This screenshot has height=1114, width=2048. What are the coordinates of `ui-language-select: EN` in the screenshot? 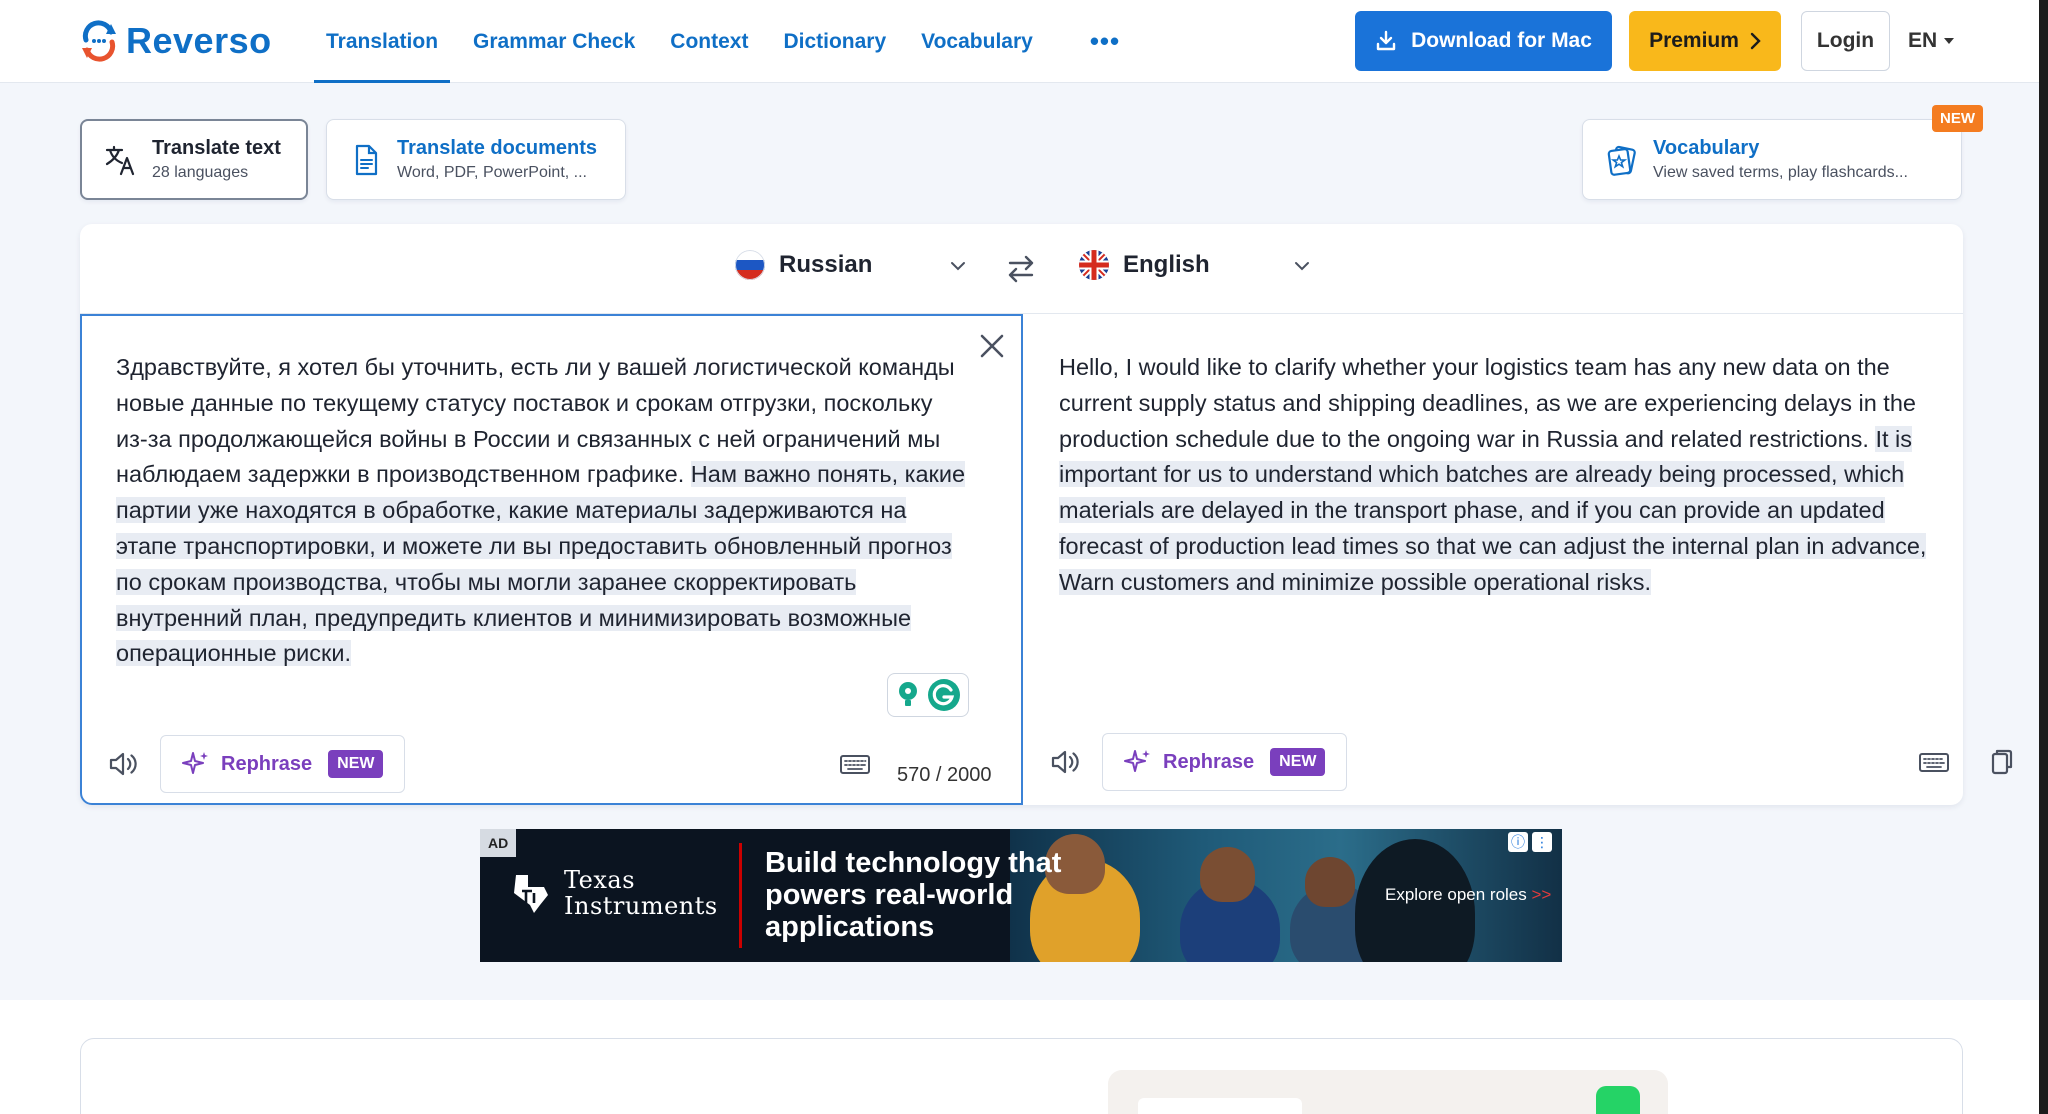 It's located at (1931, 41).